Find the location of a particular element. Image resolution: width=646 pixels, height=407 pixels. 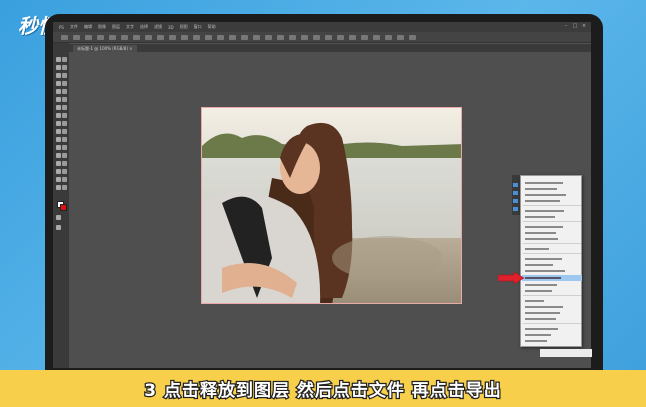

ruler-tool-icon is located at coordinates (64, 155).